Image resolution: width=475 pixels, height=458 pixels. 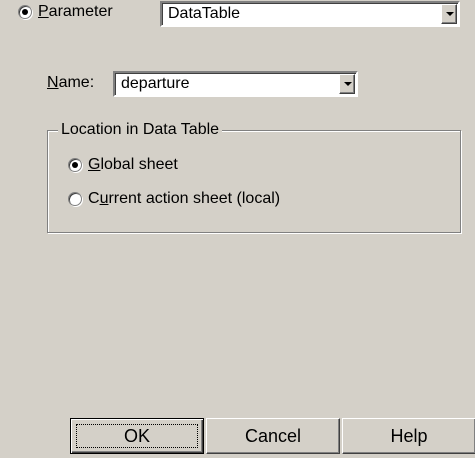 What do you see at coordinates (71, 82) in the screenshot?
I see `name-label: Name:` at bounding box center [71, 82].